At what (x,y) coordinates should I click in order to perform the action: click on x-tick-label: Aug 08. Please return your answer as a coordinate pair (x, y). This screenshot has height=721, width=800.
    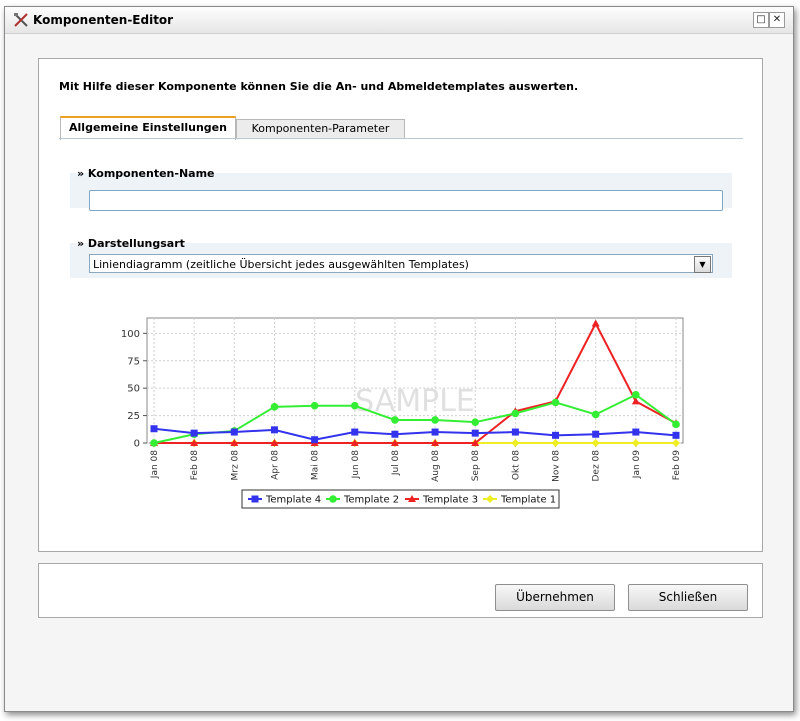
    Looking at the image, I should click on (436, 466).